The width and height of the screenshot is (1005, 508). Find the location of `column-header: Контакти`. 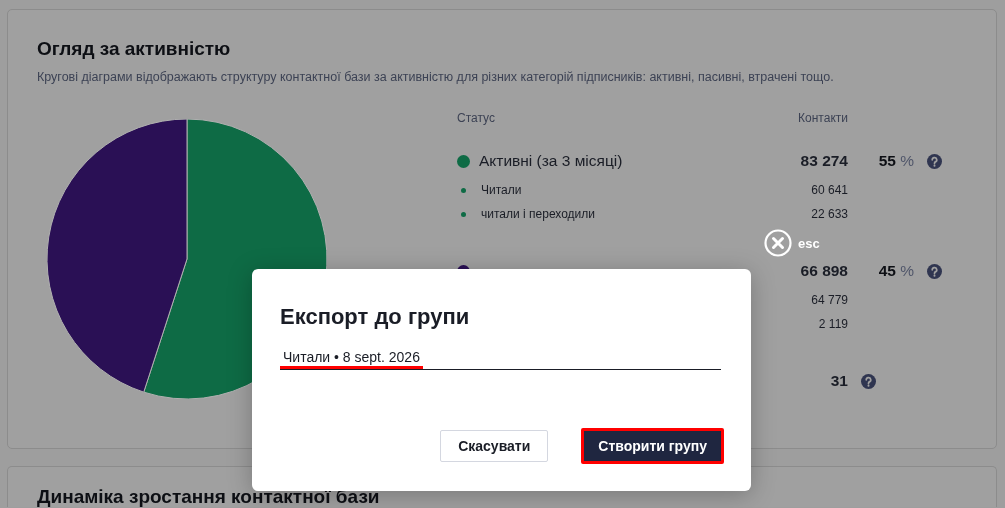

column-header: Контакти is located at coordinates (823, 118).